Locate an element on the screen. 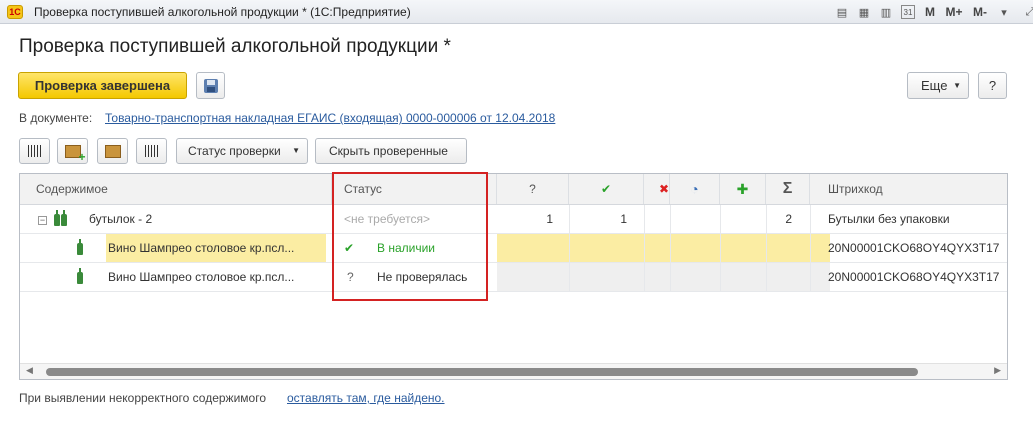 This screenshot has width=1033, height=424. column-header-total: Σ is located at coordinates (788, 189).